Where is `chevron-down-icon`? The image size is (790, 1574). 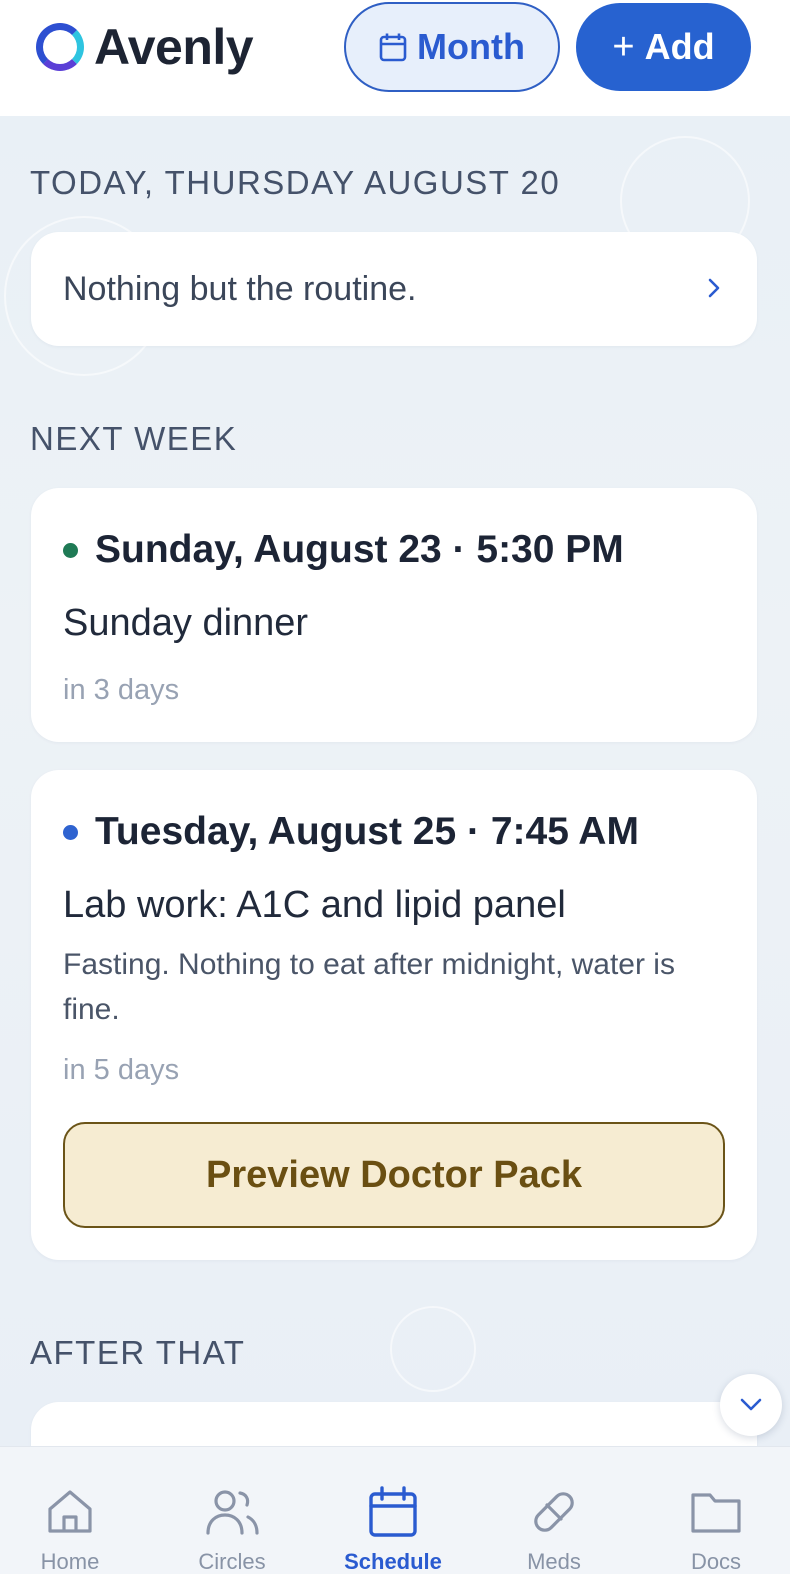
chevron-down-icon is located at coordinates (751, 1404).